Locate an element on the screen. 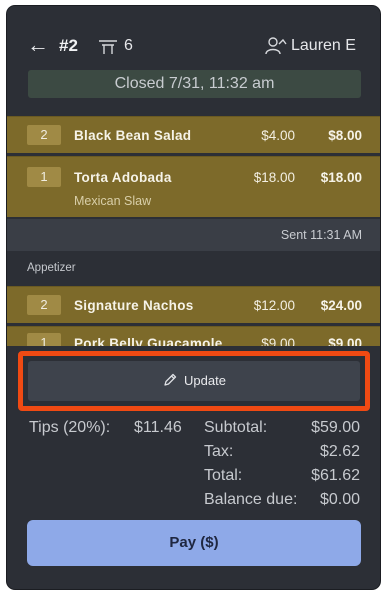  list-item: 1 Pork Belly Guacamole $9.00 $9.00 is located at coordinates (193, 336).